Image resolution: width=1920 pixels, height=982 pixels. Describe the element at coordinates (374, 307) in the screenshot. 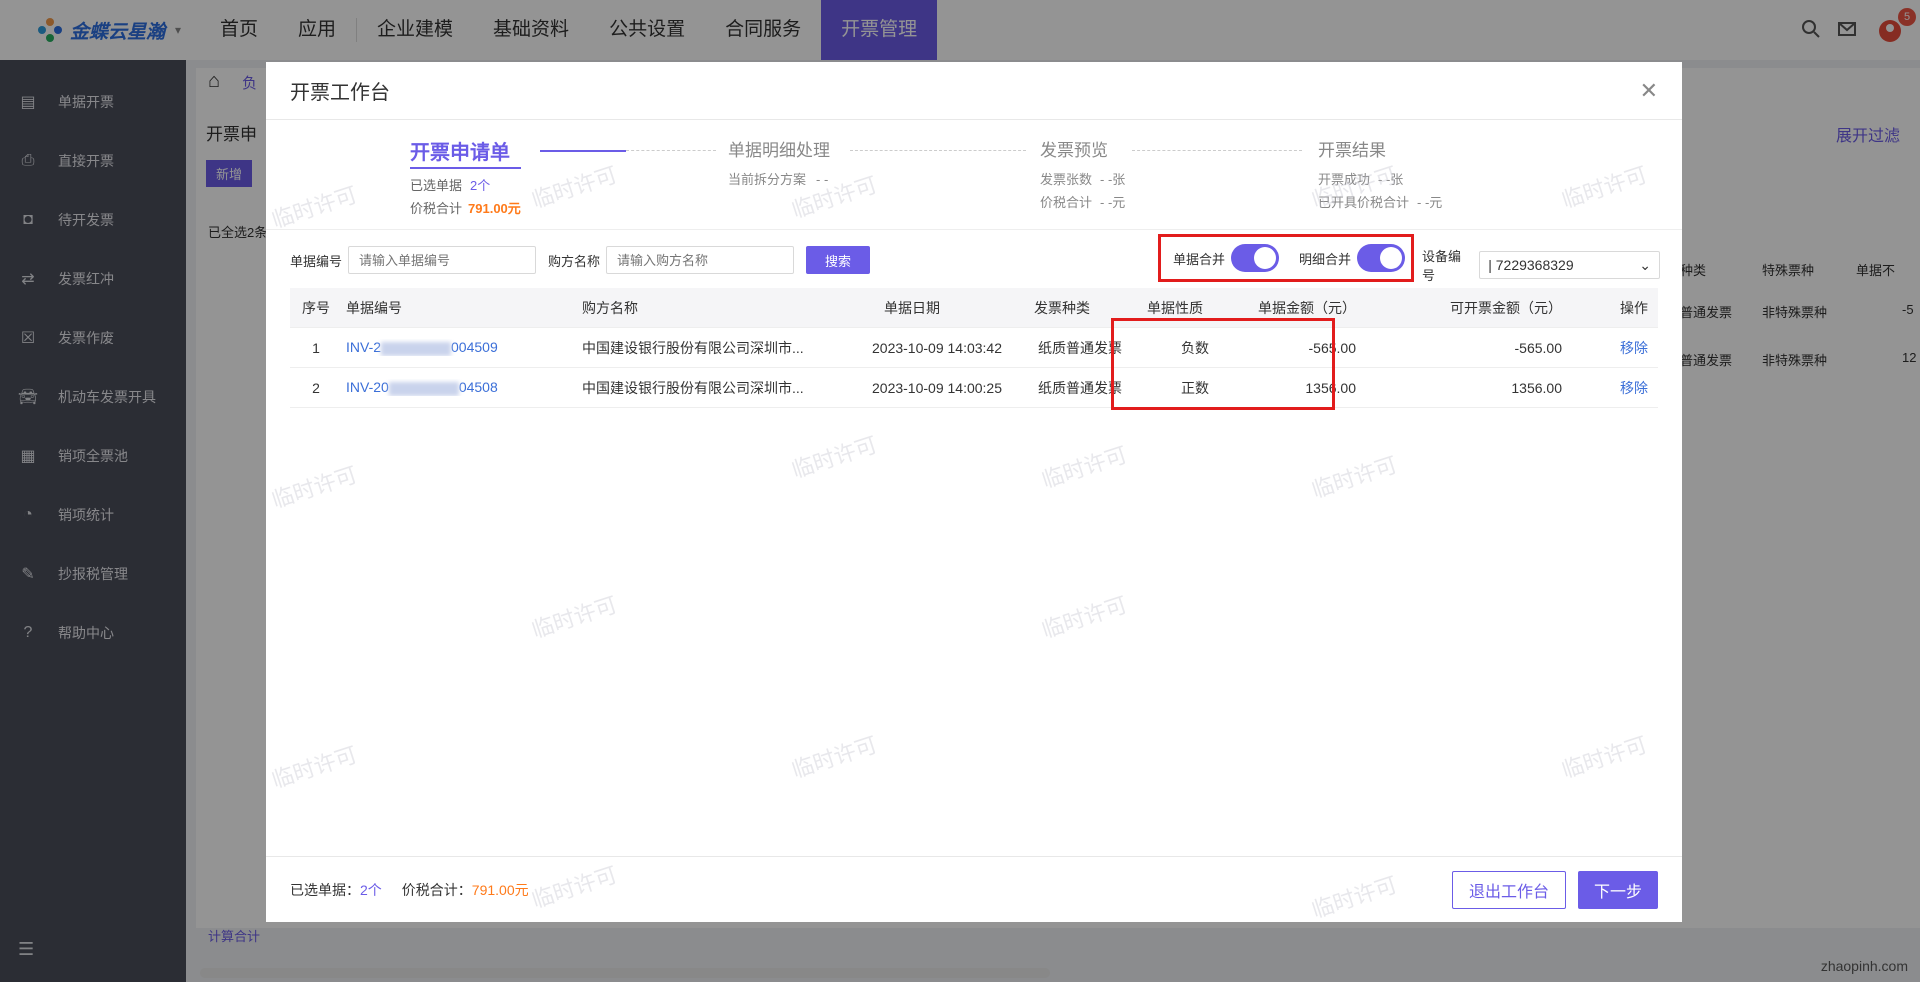

I see `col-header: 单据编号` at that location.